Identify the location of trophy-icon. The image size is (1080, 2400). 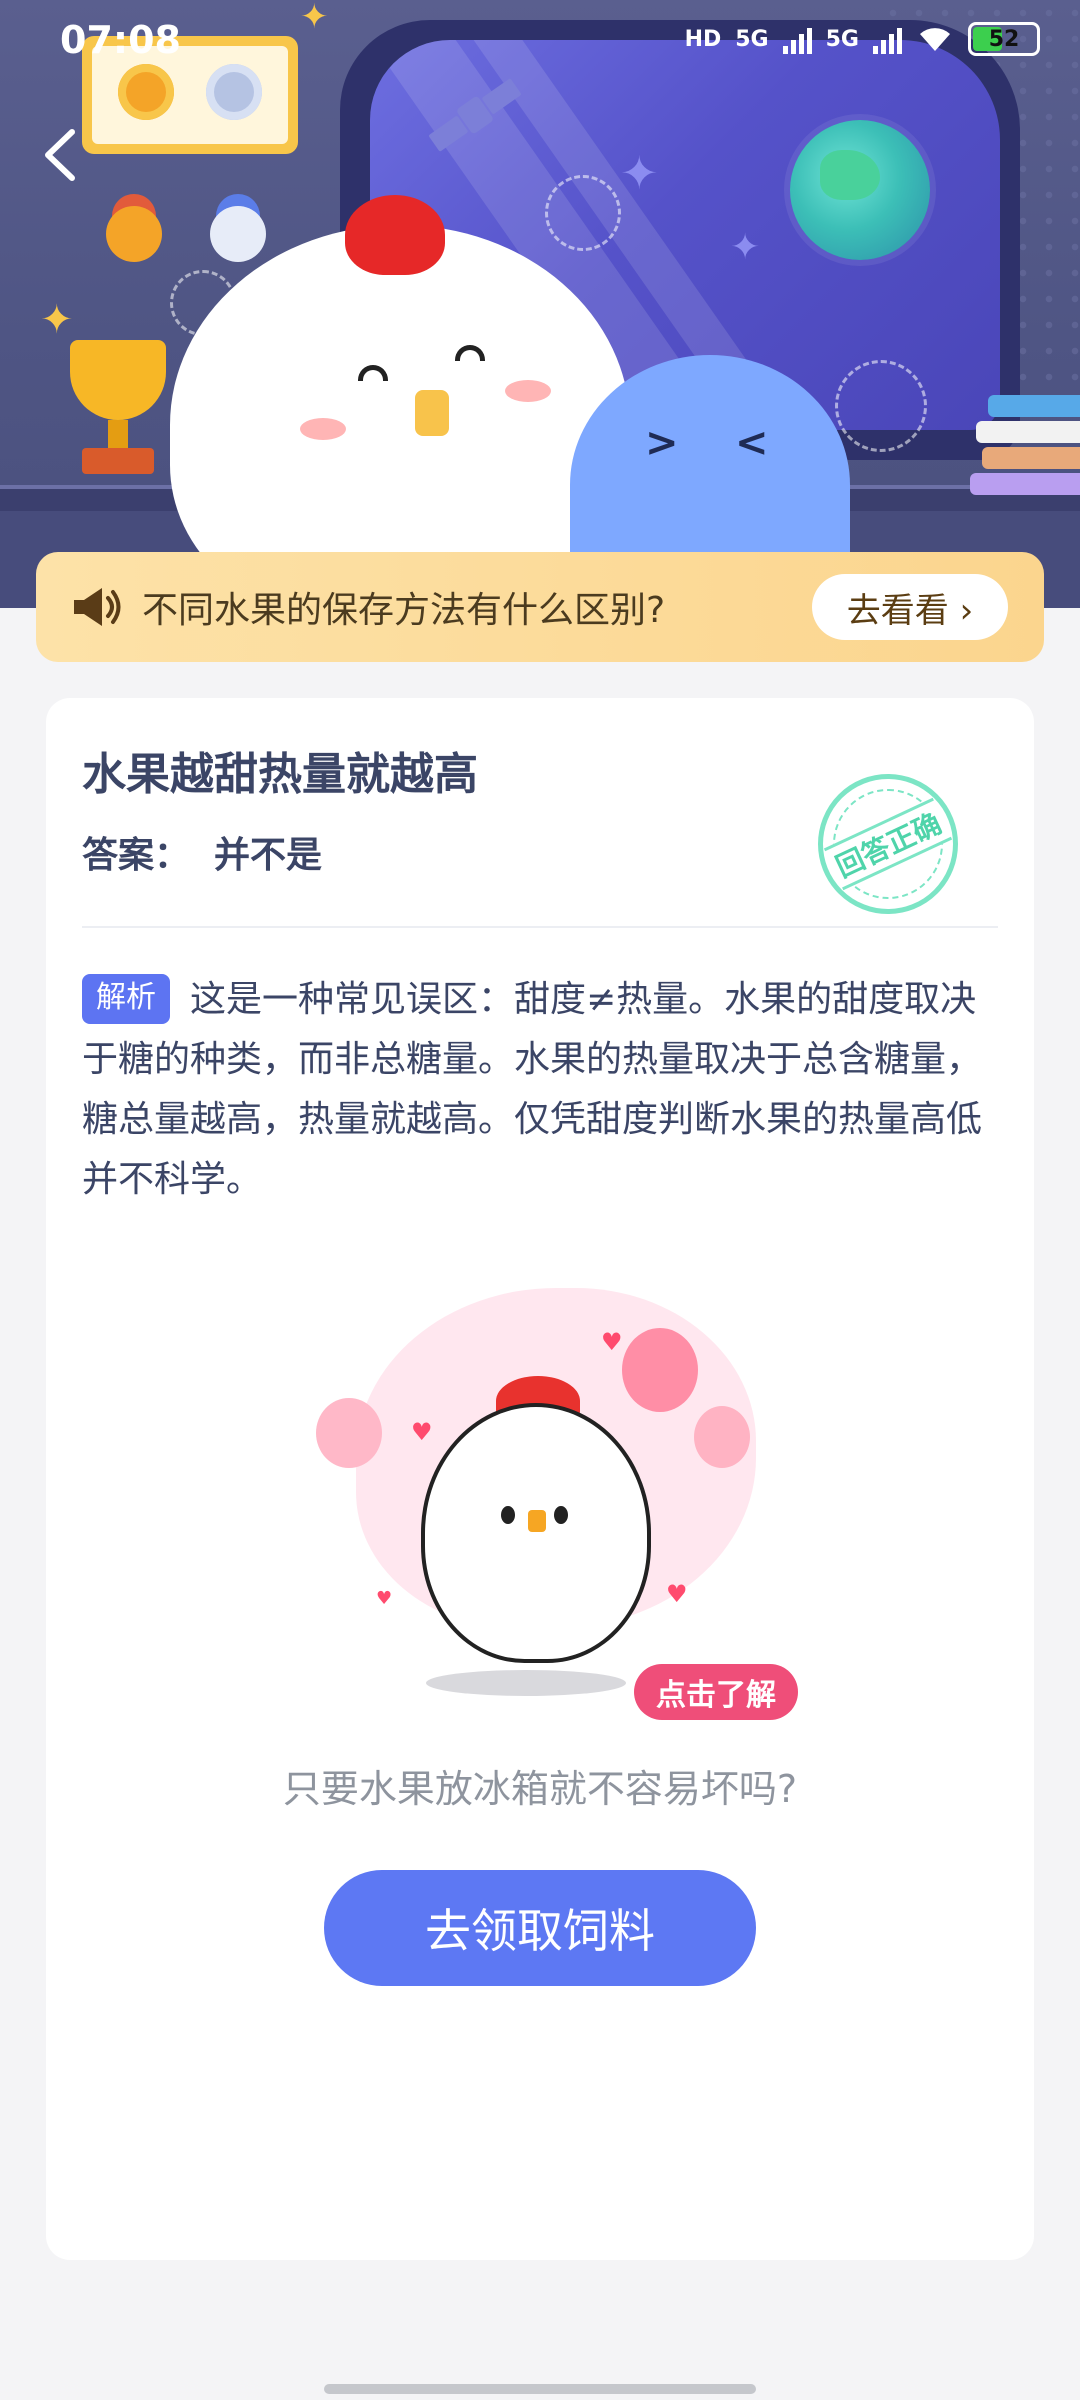
(118, 415).